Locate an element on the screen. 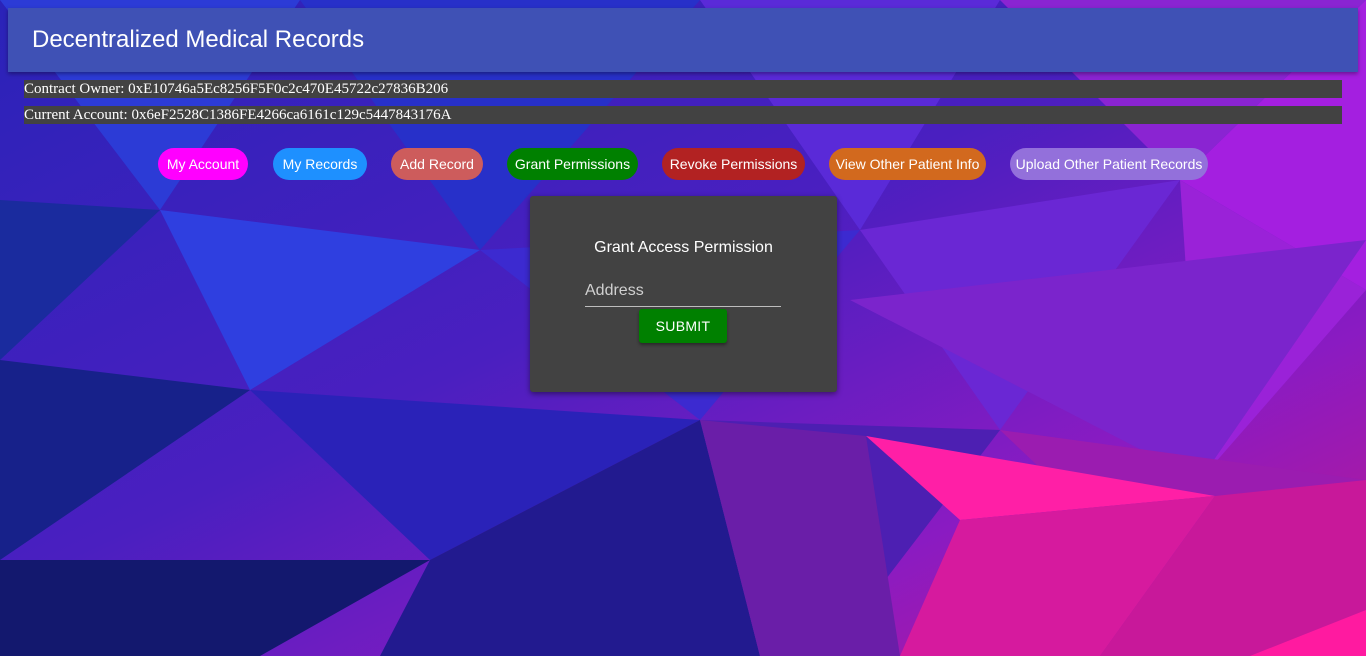  my-account-button: My Account is located at coordinates (203, 164).